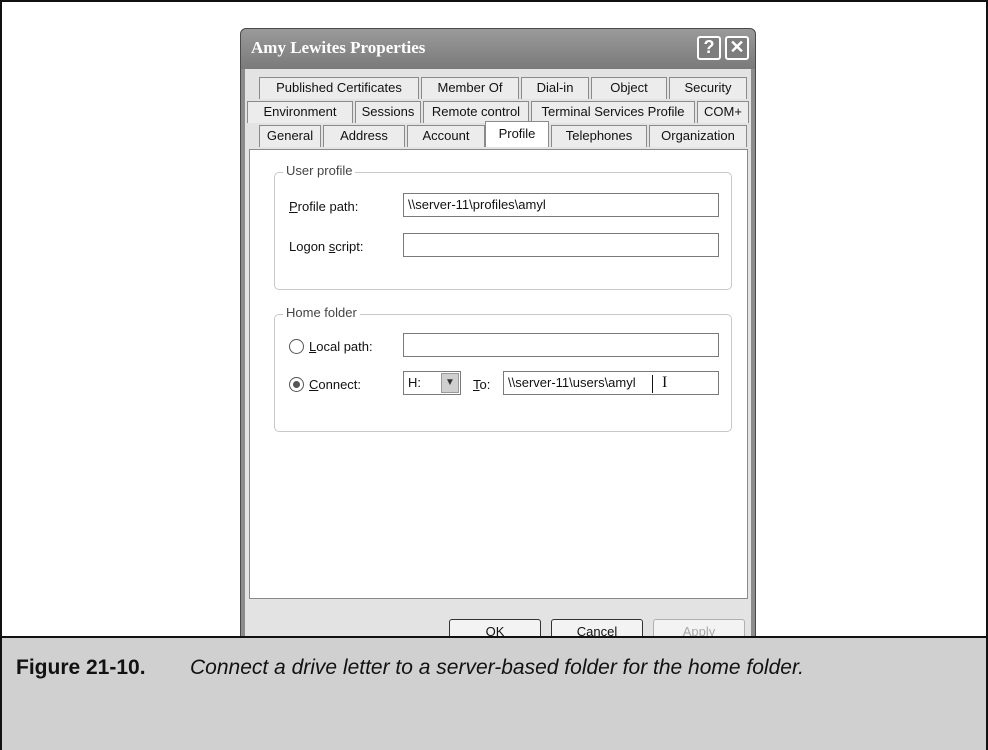  Describe the element at coordinates (364, 136) in the screenshot. I see `tab-address: Address` at that location.